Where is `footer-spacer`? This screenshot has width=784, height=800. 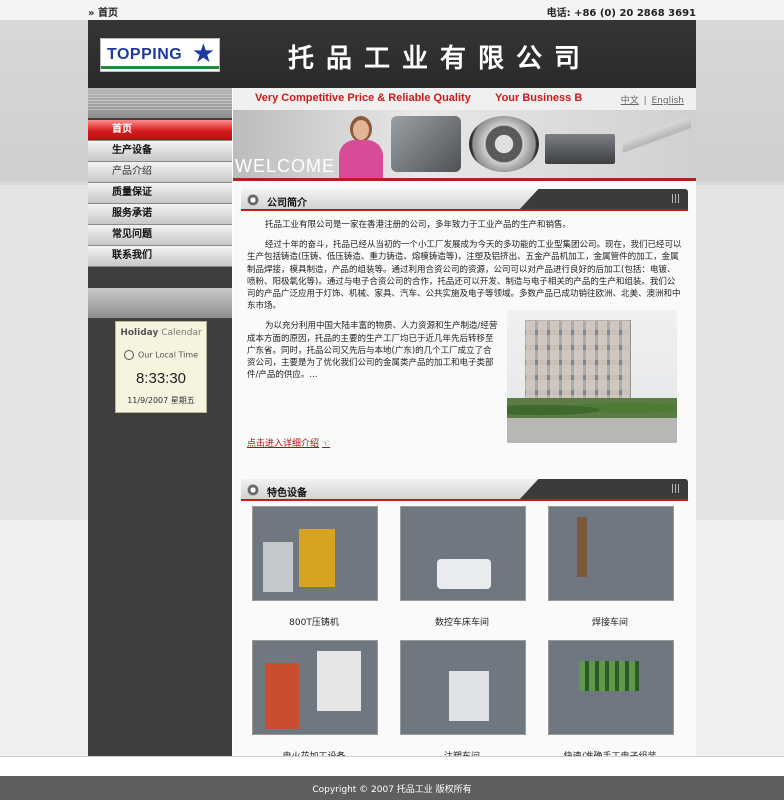 footer-spacer is located at coordinates (392, 766).